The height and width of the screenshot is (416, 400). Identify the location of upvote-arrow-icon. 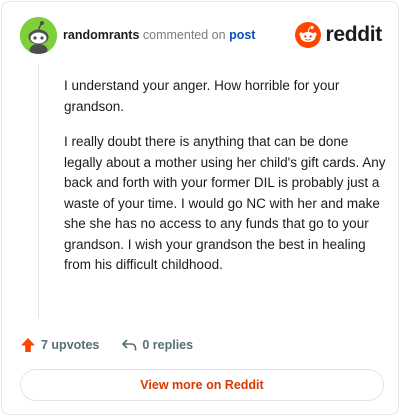
(28, 345).